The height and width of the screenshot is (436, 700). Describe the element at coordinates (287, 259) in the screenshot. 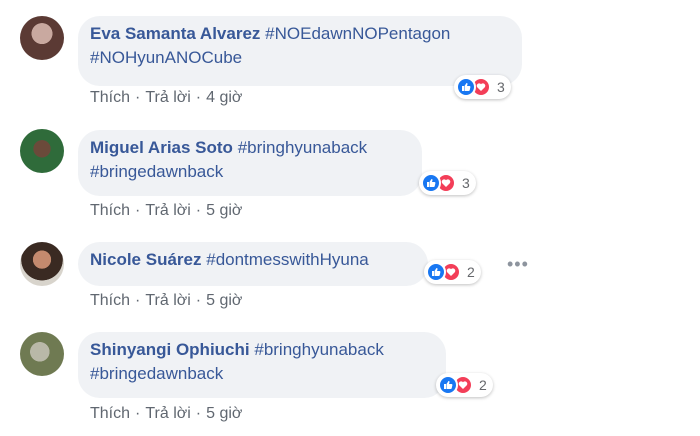

I see `hashtag-link: #dontmesswithHyuna` at that location.